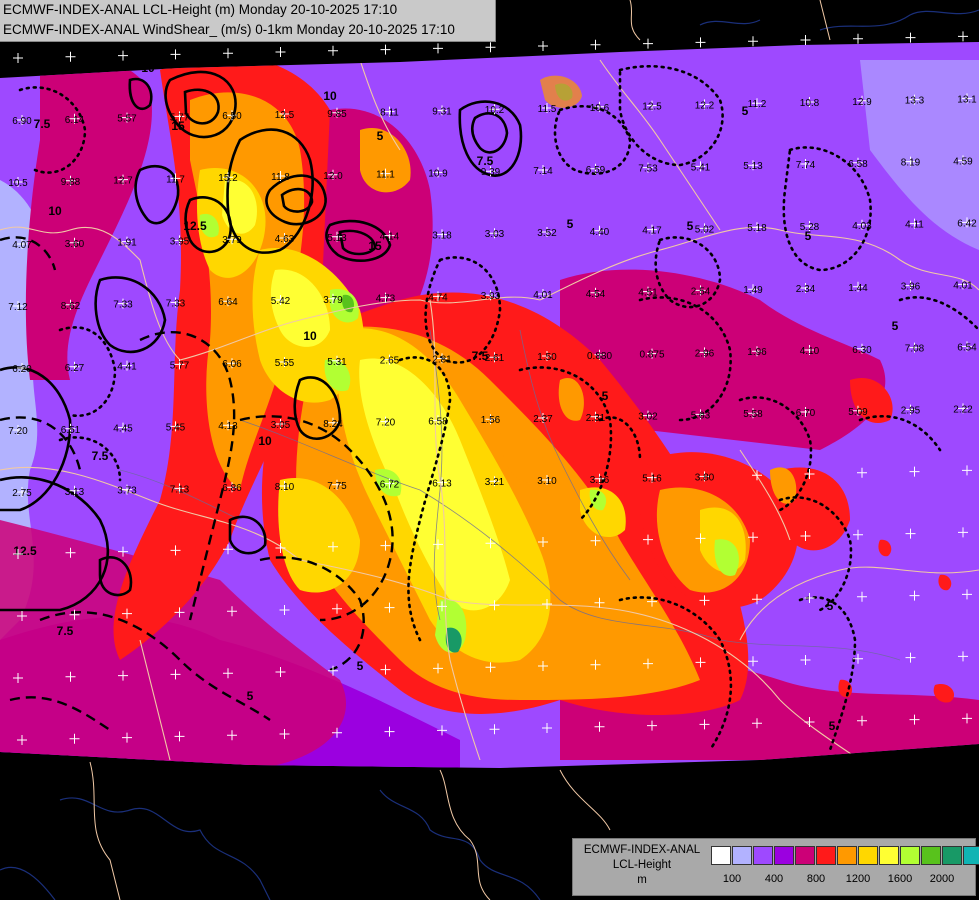  What do you see at coordinates (600, 232) in the screenshot?
I see `windshear-value: 4.40` at bounding box center [600, 232].